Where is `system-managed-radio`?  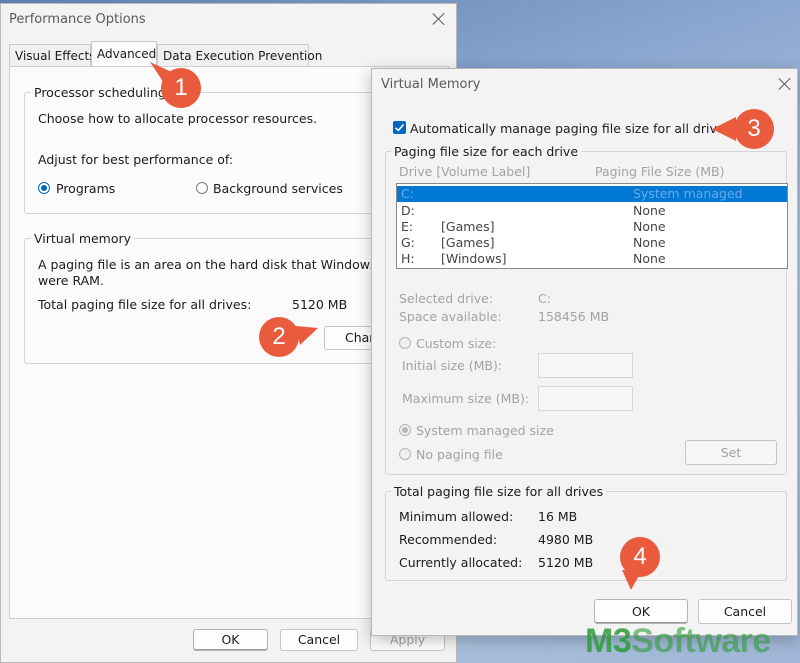 system-managed-radio is located at coordinates (405, 430).